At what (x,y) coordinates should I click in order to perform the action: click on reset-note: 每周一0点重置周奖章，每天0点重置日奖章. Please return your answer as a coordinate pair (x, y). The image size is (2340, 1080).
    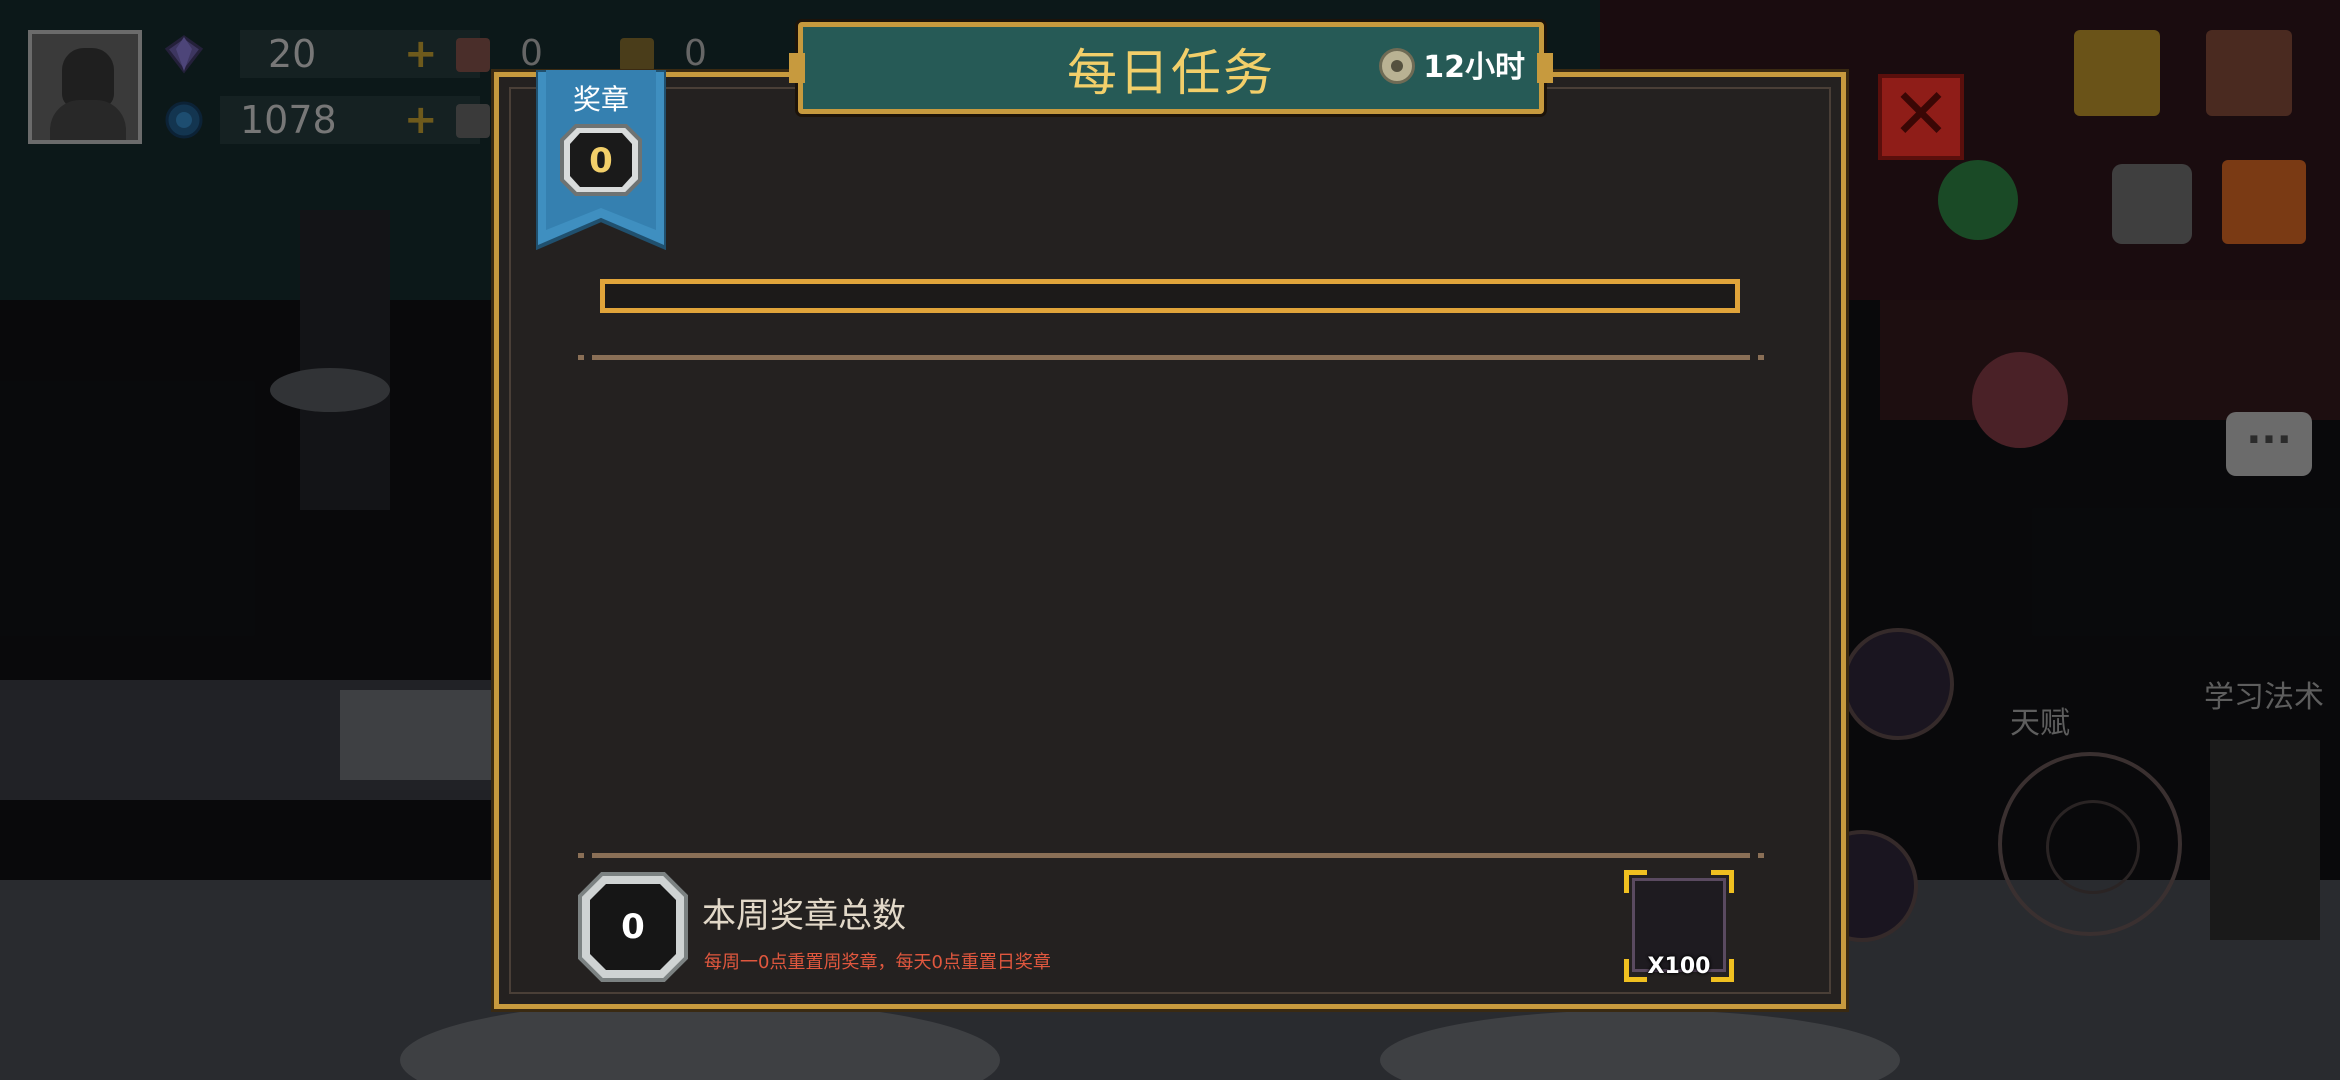
    Looking at the image, I should click on (877, 962).